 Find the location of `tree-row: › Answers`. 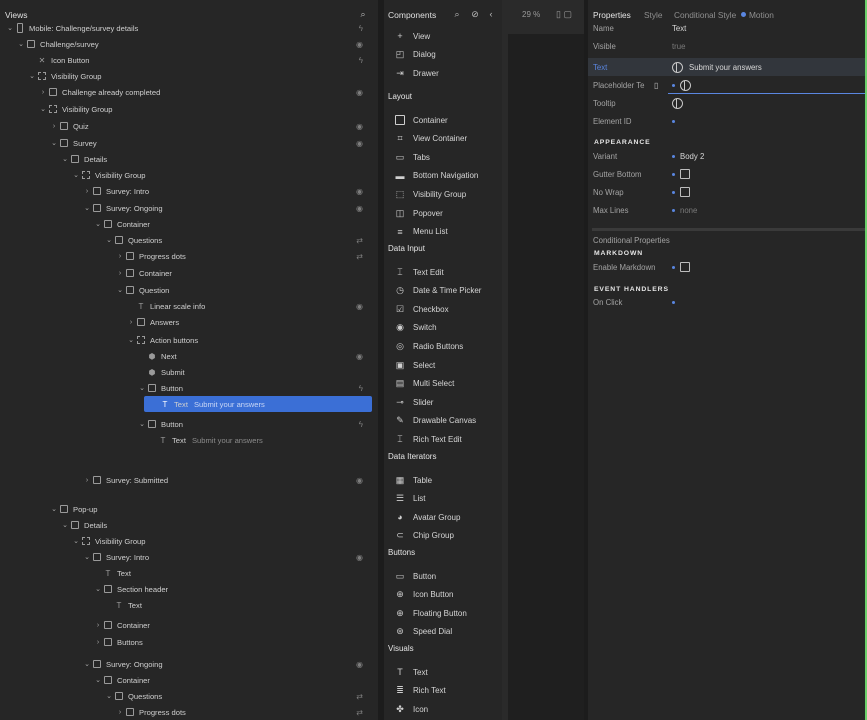

tree-row: › Answers is located at coordinates (186, 322).